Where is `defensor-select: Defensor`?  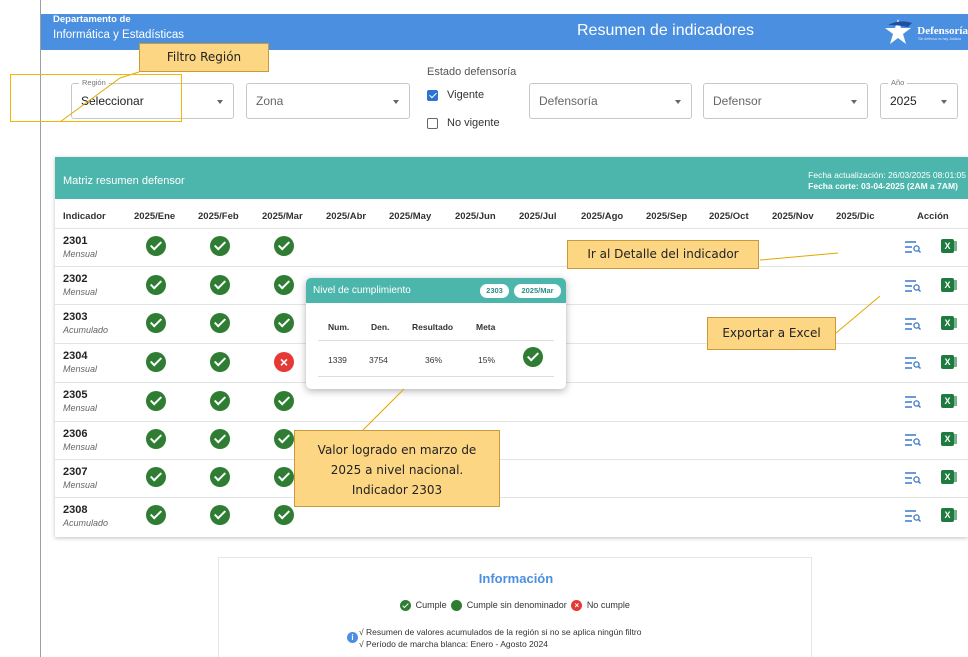
defensor-select: Defensor is located at coordinates (785, 101).